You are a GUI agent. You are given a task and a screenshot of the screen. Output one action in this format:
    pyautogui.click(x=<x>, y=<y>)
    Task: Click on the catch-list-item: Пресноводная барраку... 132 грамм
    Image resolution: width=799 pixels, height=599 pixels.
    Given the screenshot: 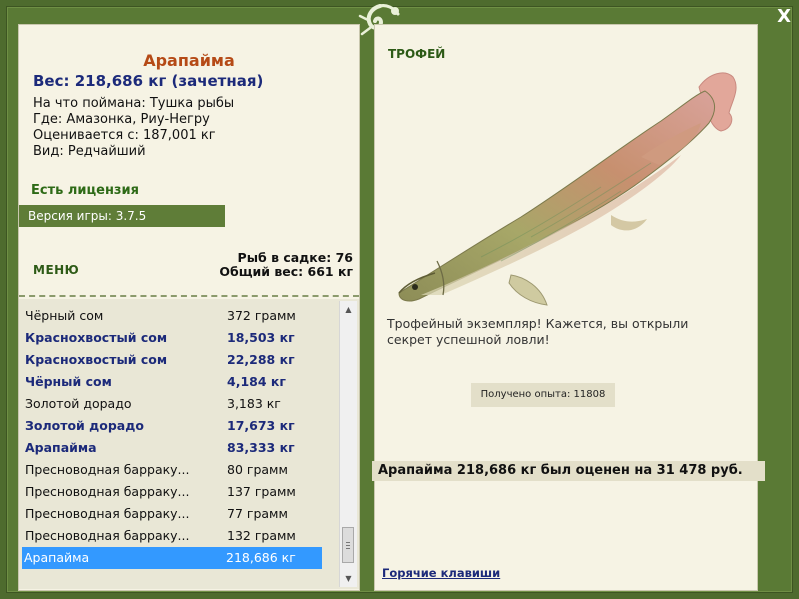 What is the action you would take?
    pyautogui.click(x=173, y=536)
    